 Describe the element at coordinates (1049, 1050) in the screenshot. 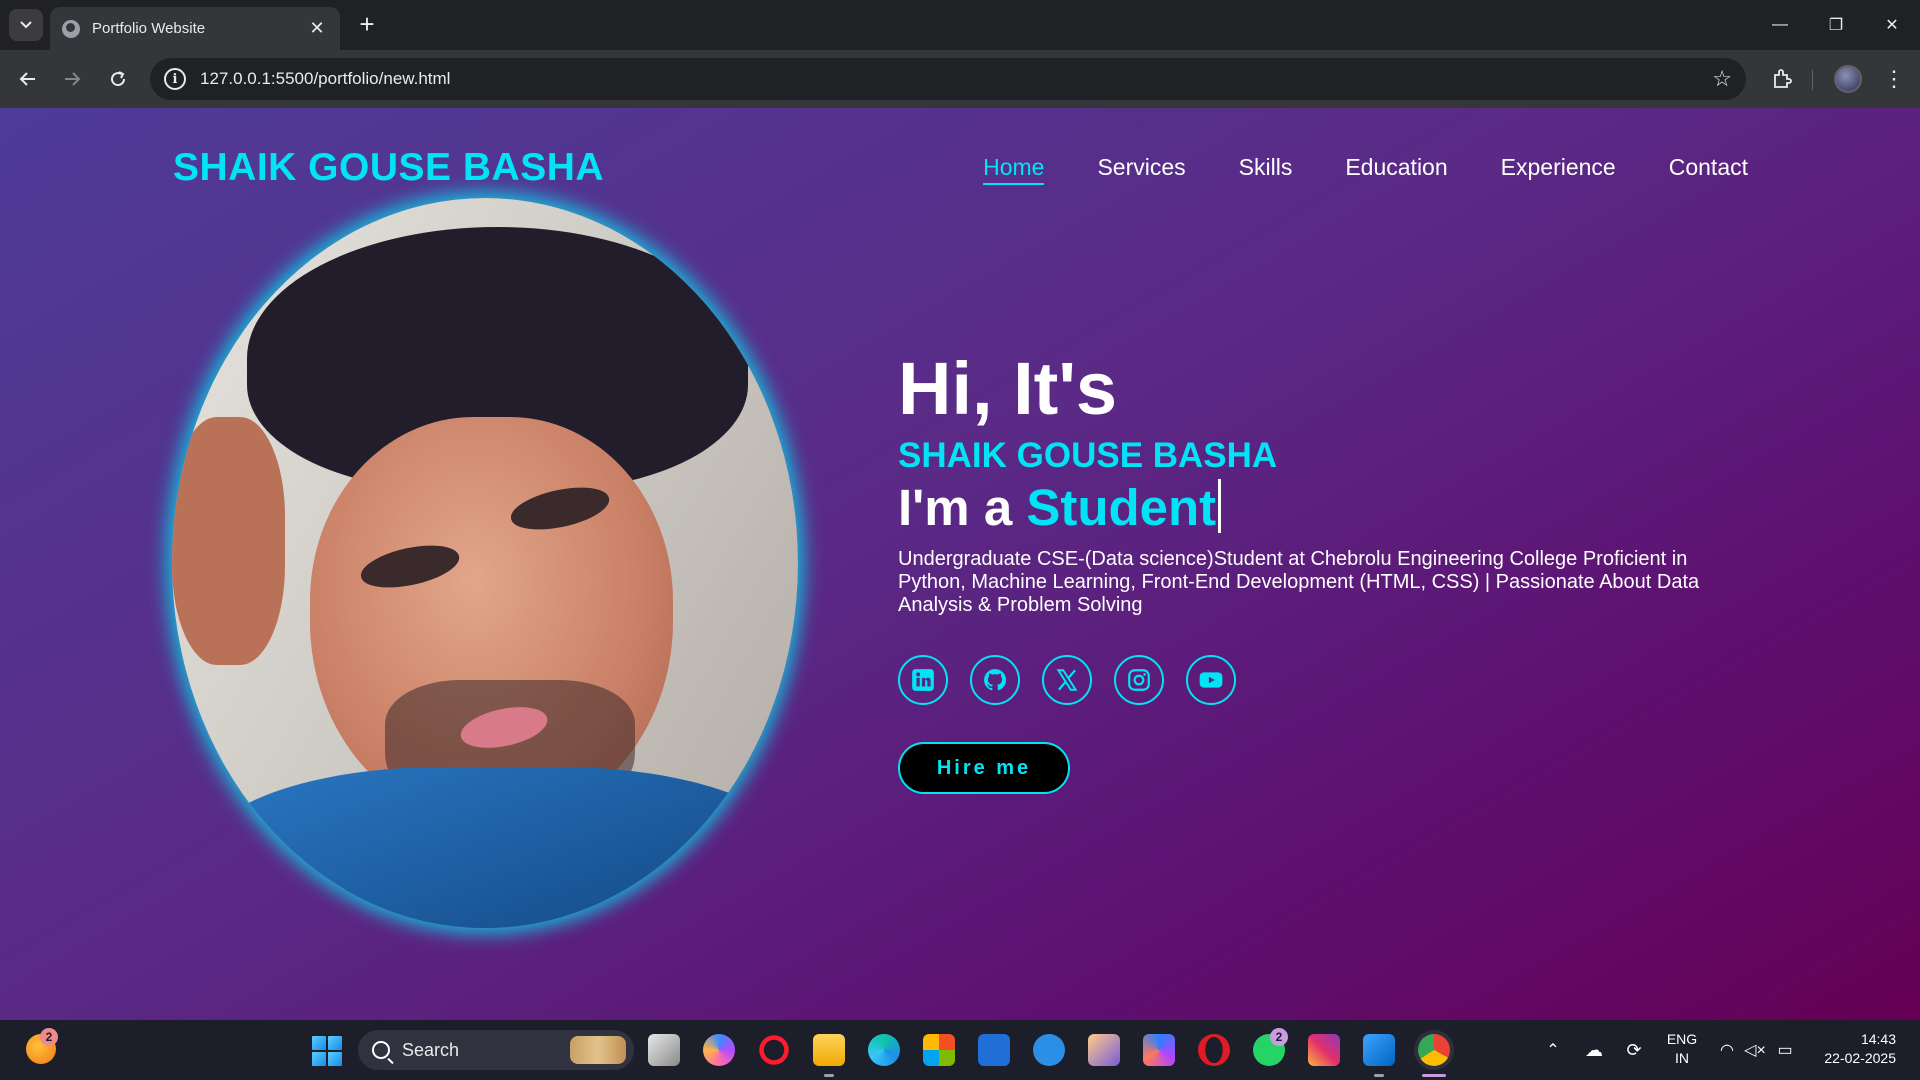

I see `get-help-icon` at that location.